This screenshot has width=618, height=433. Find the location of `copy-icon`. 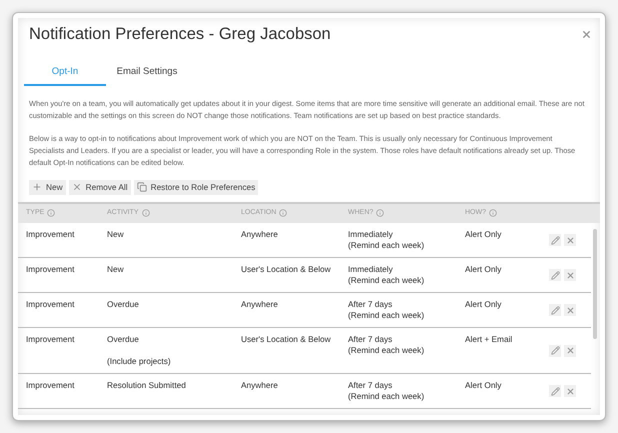

copy-icon is located at coordinates (141, 187).